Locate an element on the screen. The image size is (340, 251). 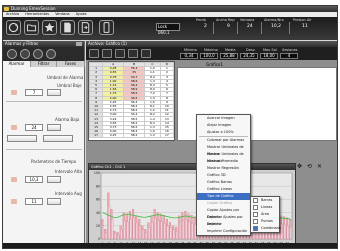
filter-icon is located at coordinates (25, 54).